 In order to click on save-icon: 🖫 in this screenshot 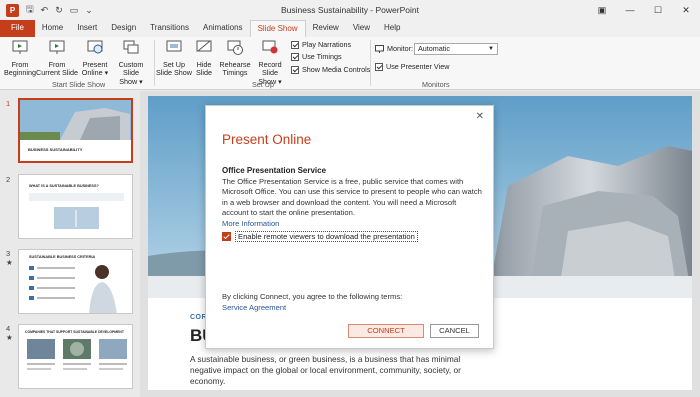, I will do `click(30, 10)`.